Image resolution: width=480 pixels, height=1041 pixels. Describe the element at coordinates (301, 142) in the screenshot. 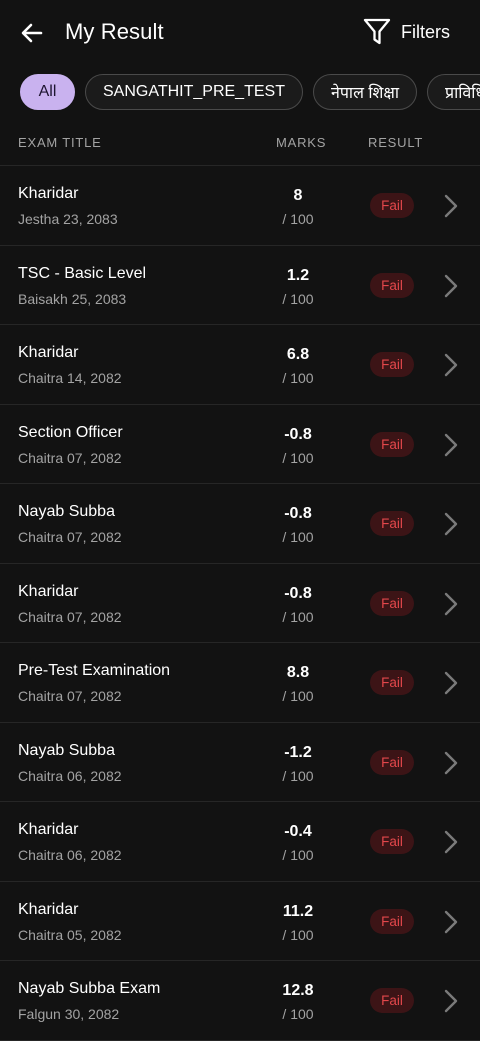

I see `column-header-marks: MARKS` at that location.